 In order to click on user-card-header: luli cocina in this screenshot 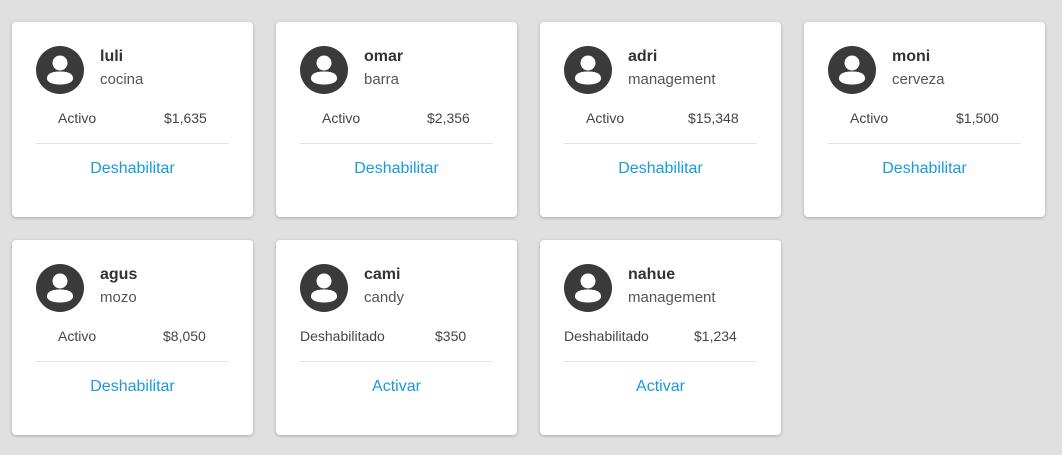, I will do `click(89, 70)`.